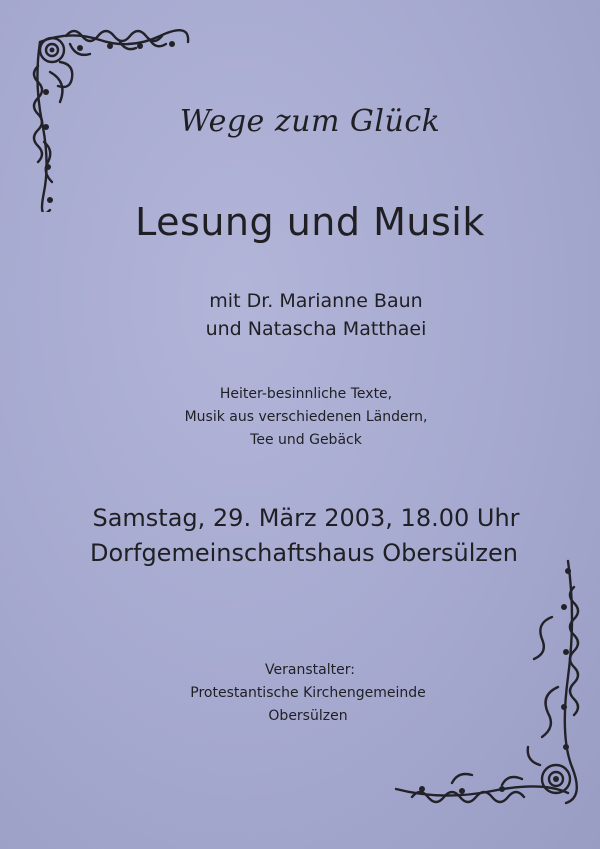 The image size is (600, 849). Describe the element at coordinates (306, 518) in the screenshot. I see `event-date-time: Samstag, 29. März 2003, 18.00 Uhr` at that location.